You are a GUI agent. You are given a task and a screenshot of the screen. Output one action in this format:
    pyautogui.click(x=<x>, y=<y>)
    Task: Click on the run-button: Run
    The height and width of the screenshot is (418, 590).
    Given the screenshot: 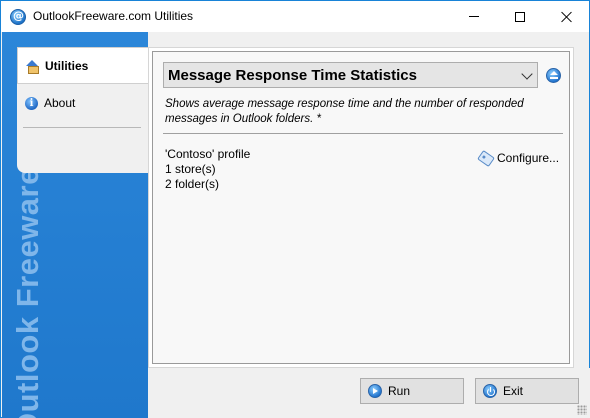 What is the action you would take?
    pyautogui.click(x=412, y=391)
    